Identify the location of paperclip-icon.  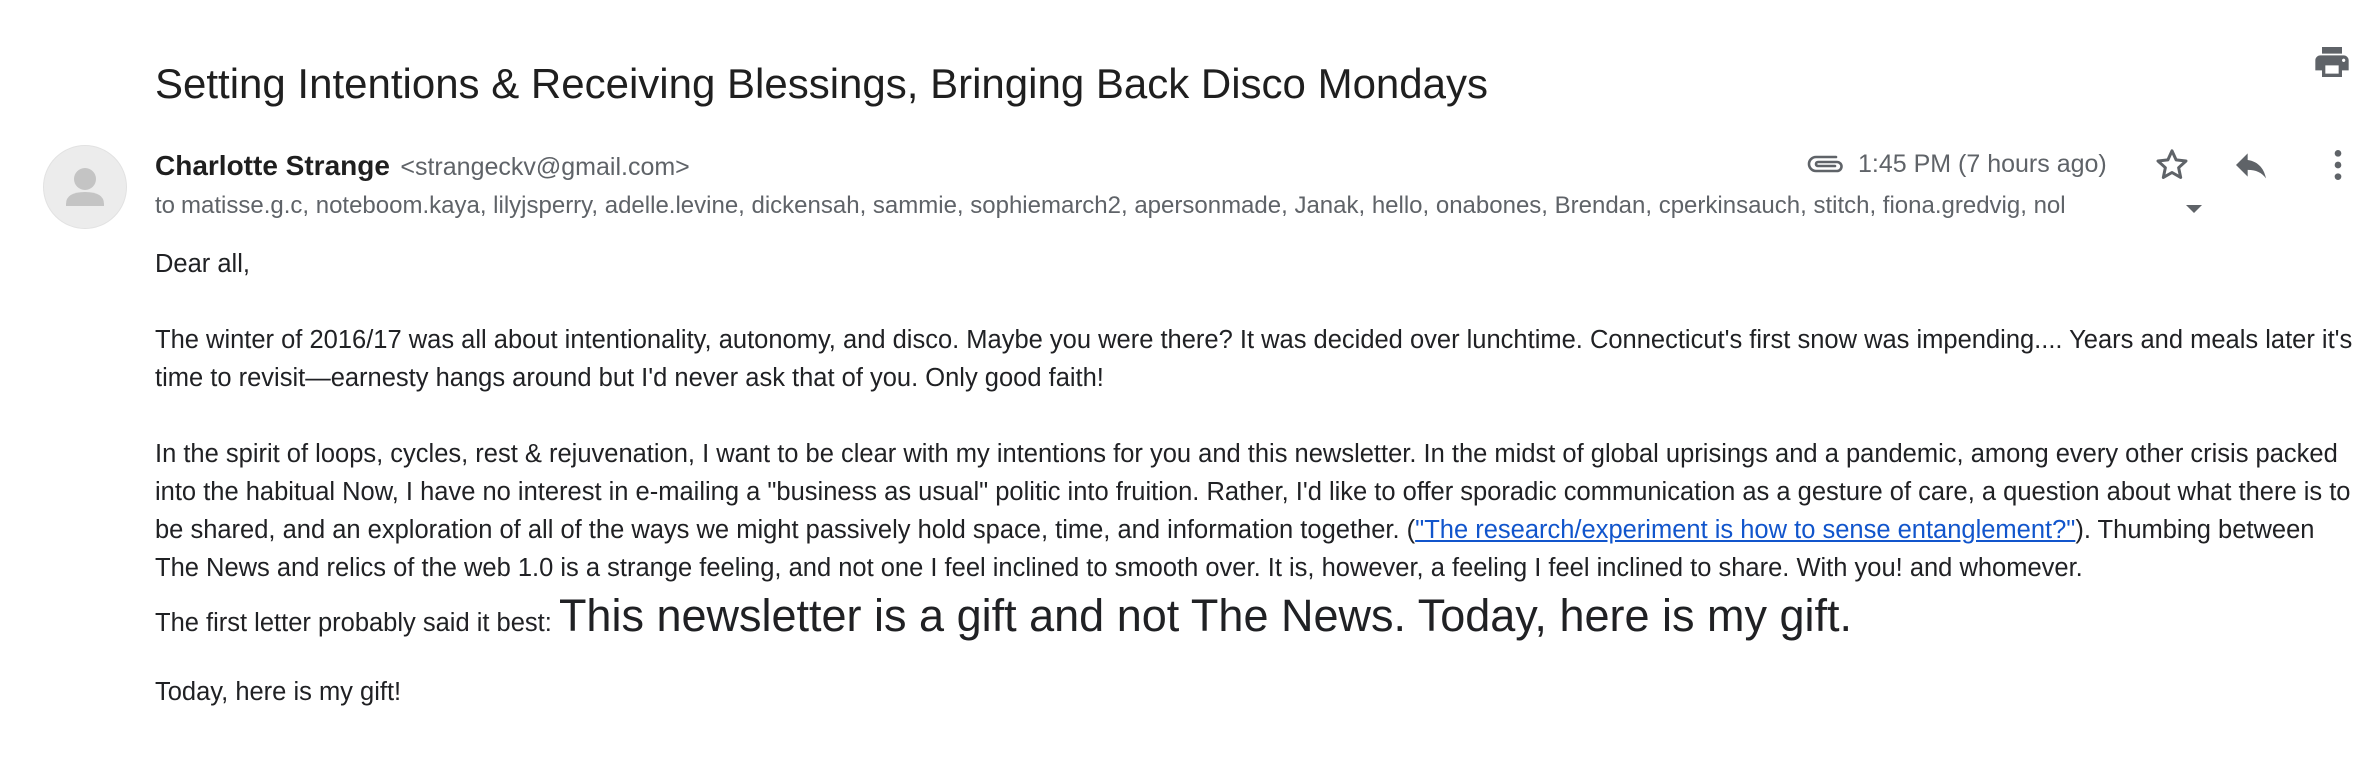
(1825, 164).